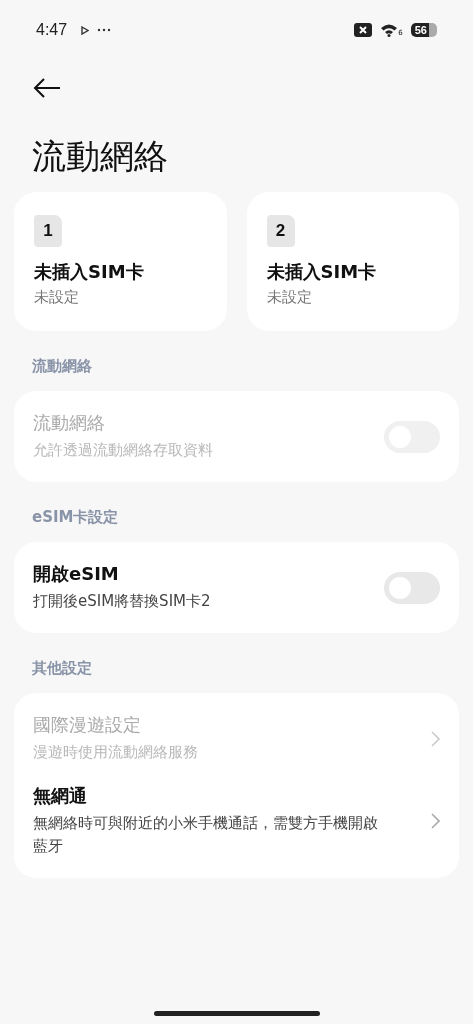 This screenshot has width=473, height=1024. I want to click on section-header: 其他設定, so click(62, 668).